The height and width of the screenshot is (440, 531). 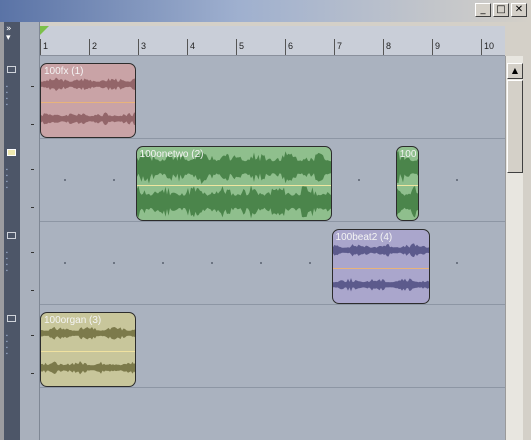 What do you see at coordinates (515, 126) in the screenshot?
I see `scroll-thumb` at bounding box center [515, 126].